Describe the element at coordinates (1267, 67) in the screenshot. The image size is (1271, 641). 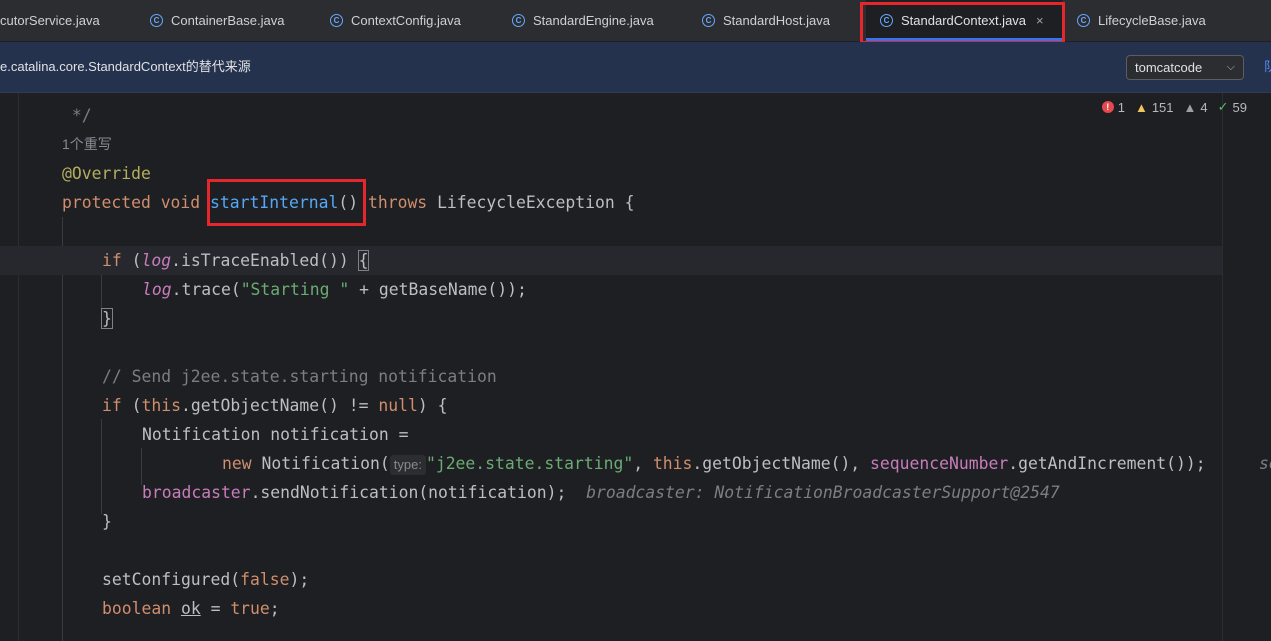
I see `banner-action-link: 队` at that location.